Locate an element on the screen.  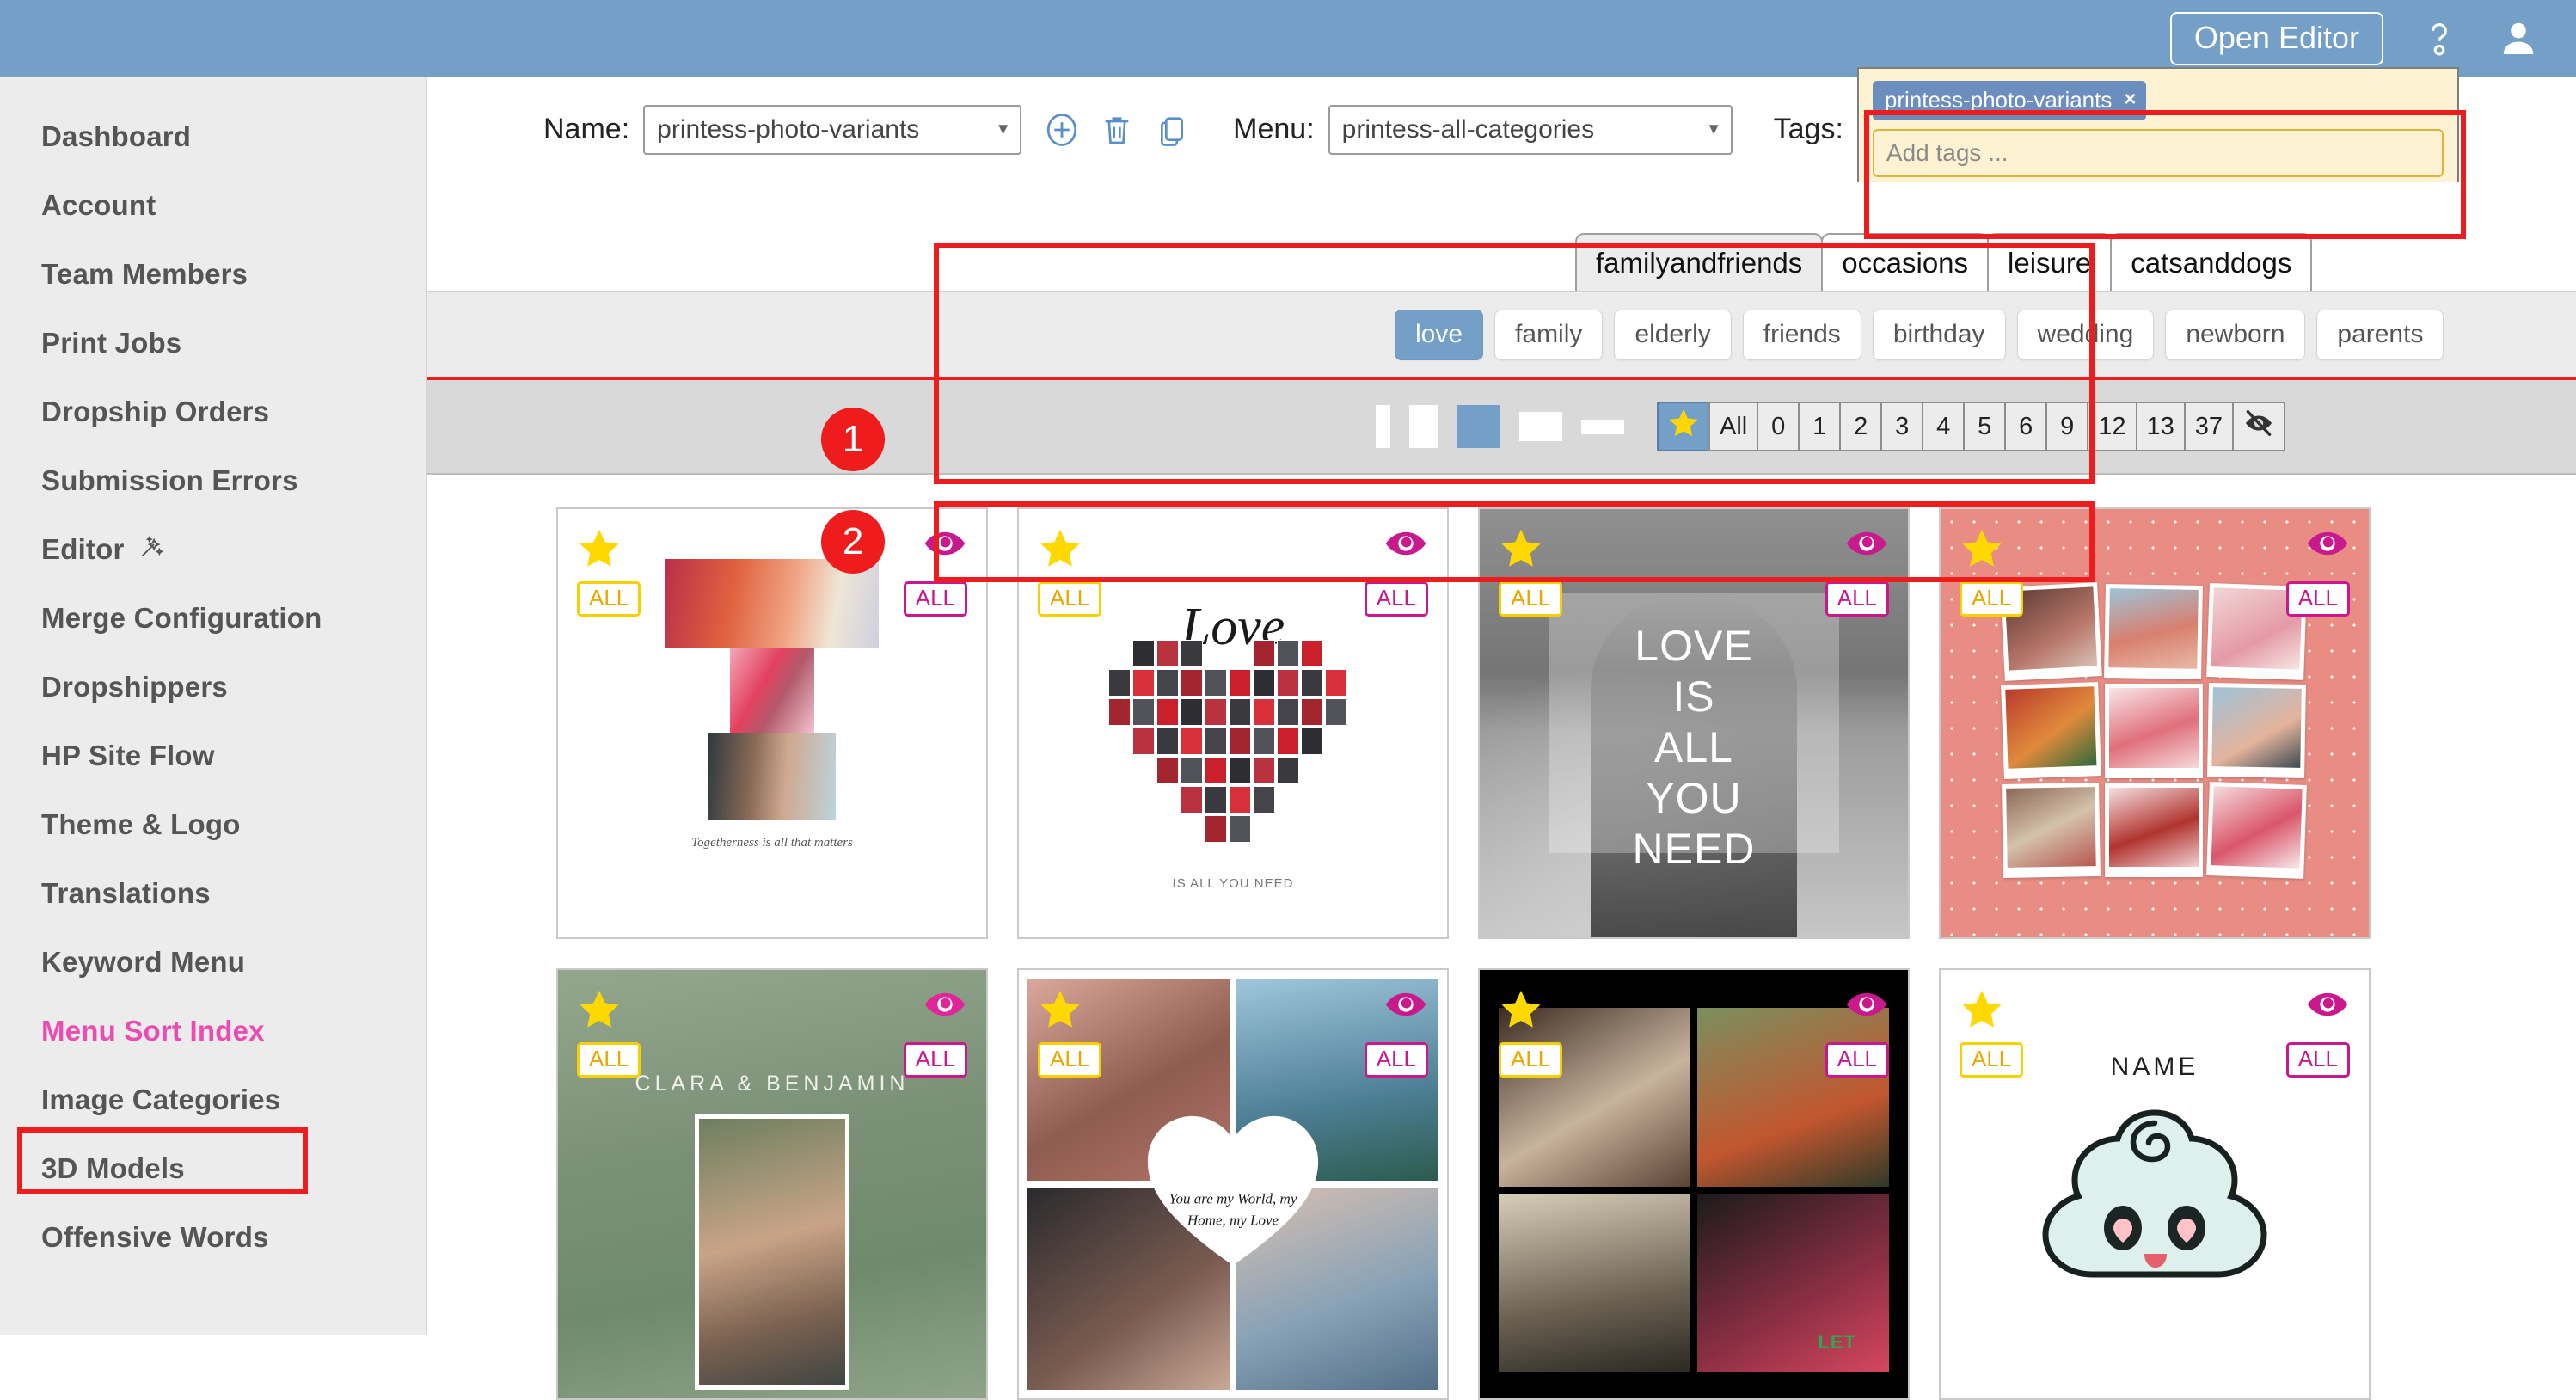
sidebar-item-theme-and-logo: Theme & Logo is located at coordinates (213, 824).